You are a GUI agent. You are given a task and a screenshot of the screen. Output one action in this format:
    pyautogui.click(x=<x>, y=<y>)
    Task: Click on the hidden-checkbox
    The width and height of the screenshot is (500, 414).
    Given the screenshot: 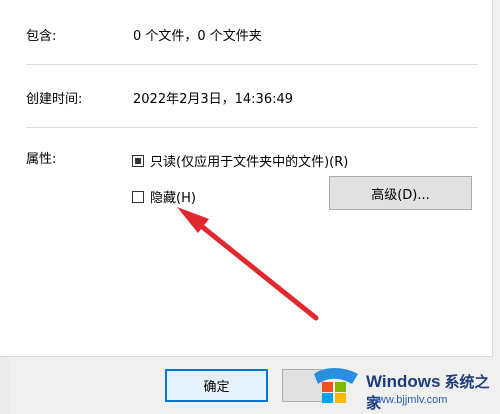 What is the action you would take?
    pyautogui.click(x=138, y=196)
    